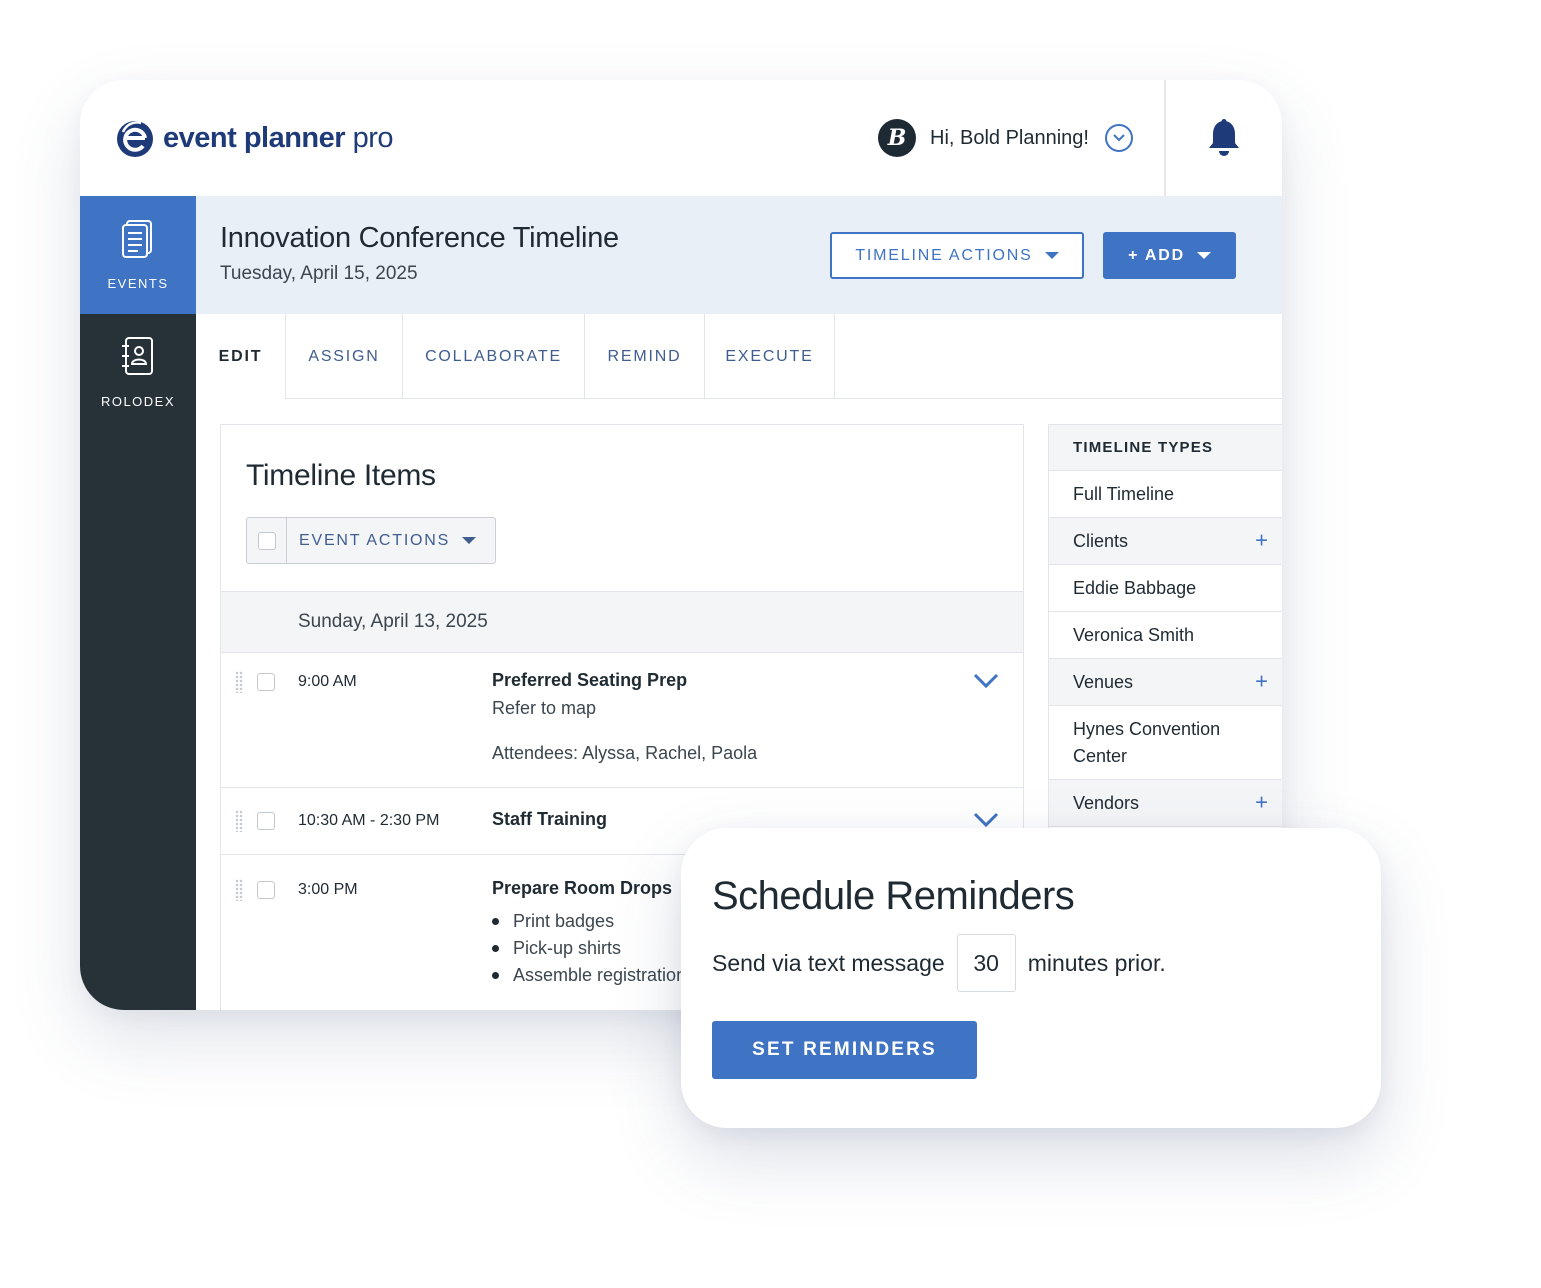 The image size is (1541, 1288). Describe the element at coordinates (681, 138) in the screenshot. I see `top-bar: event planner pro B Hi, Bold Planning!` at that location.